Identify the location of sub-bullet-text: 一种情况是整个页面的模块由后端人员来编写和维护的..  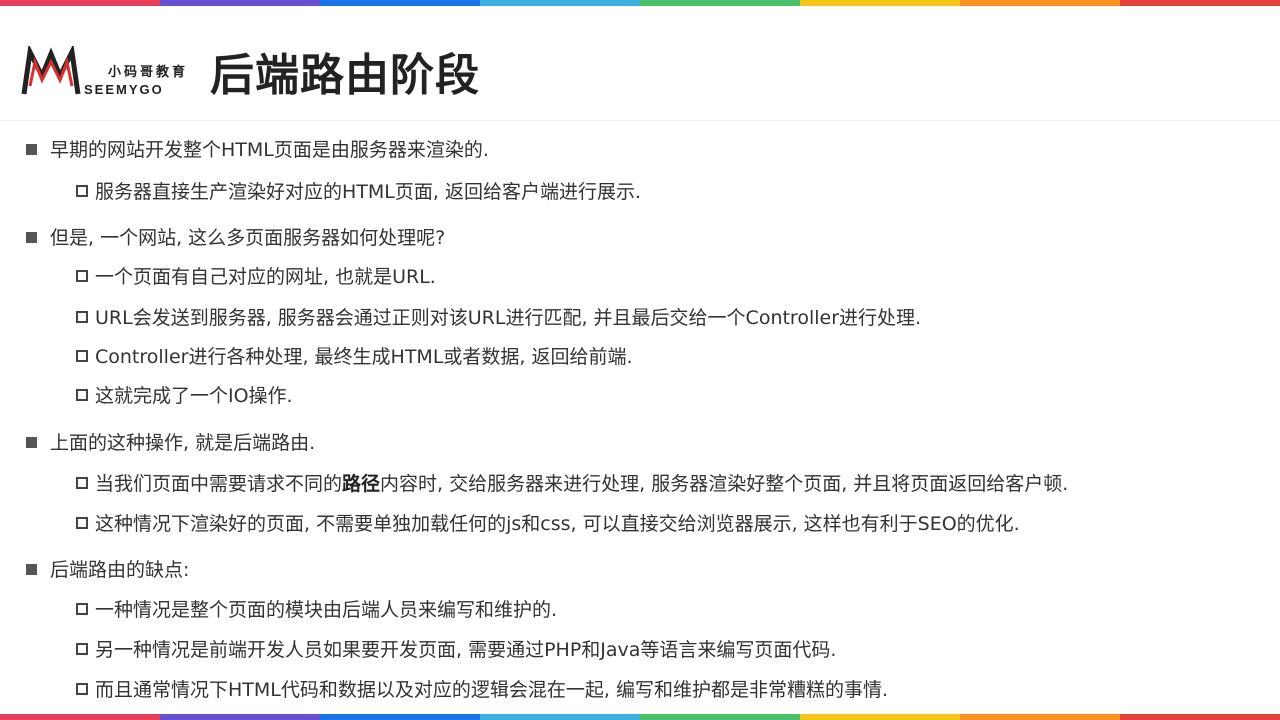
(326, 610).